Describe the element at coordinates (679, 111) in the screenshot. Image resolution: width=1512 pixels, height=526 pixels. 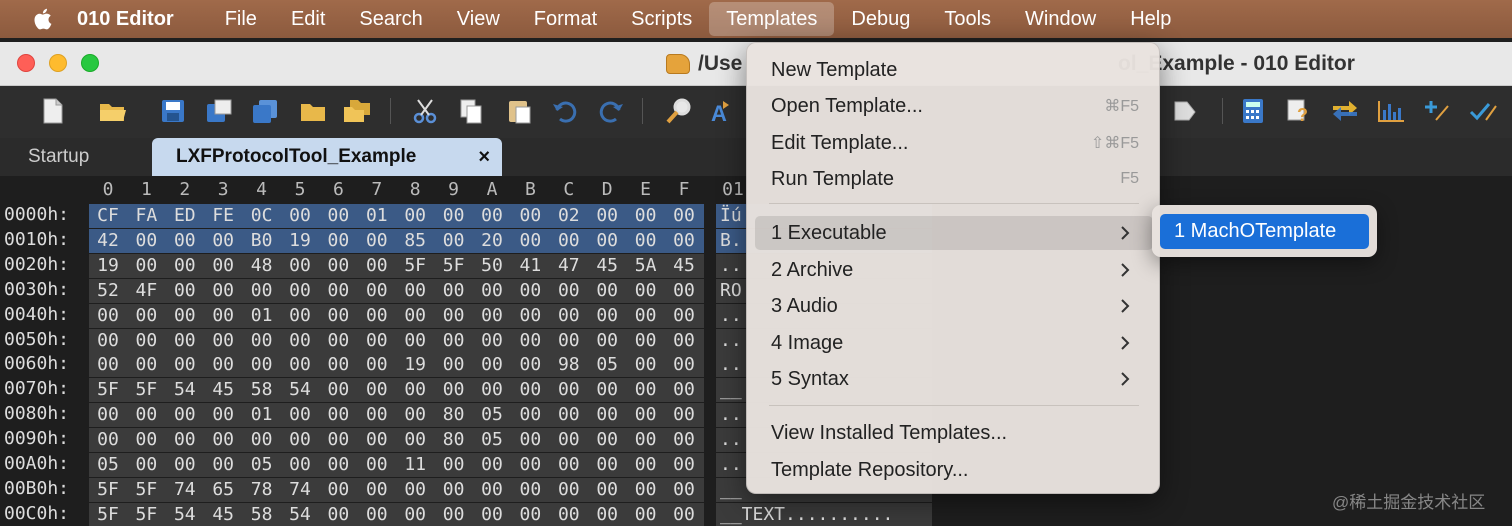
I see `find-icon` at that location.